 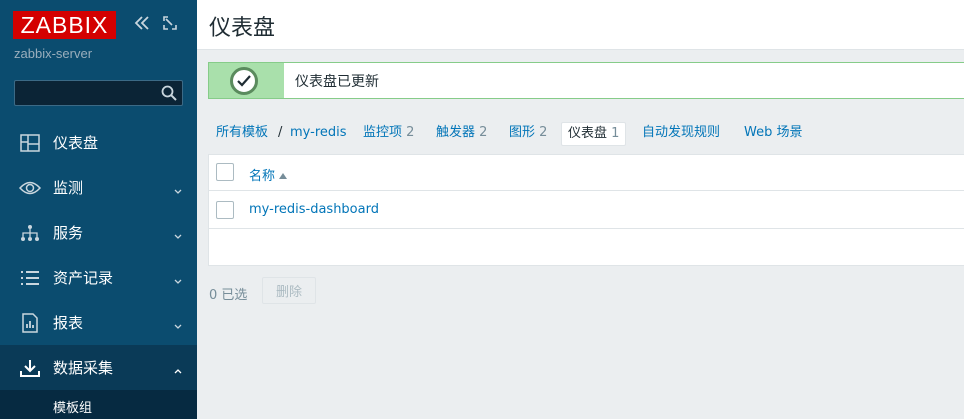 What do you see at coordinates (262, 176) in the screenshot?
I see `column-name-label: 名称` at bounding box center [262, 176].